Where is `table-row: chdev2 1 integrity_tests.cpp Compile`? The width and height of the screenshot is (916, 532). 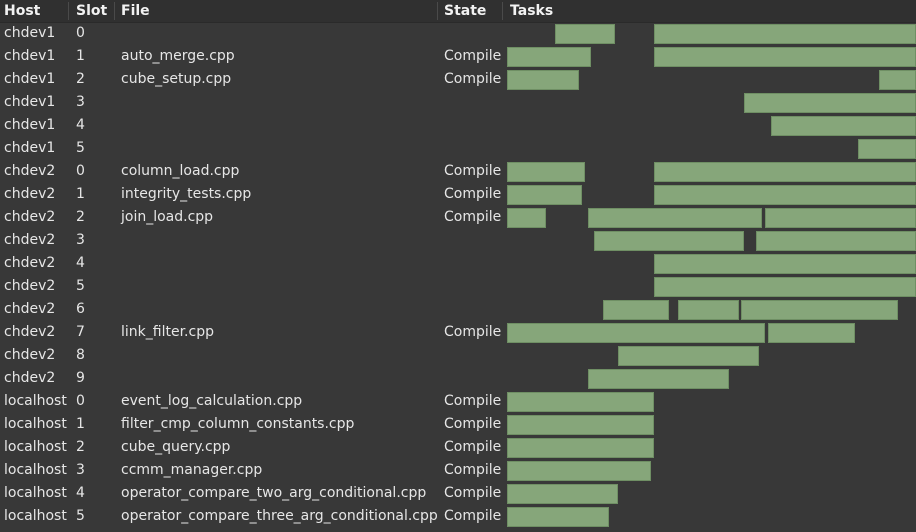
table-row: chdev2 1 integrity_tests.cpp Compile is located at coordinates (458, 194).